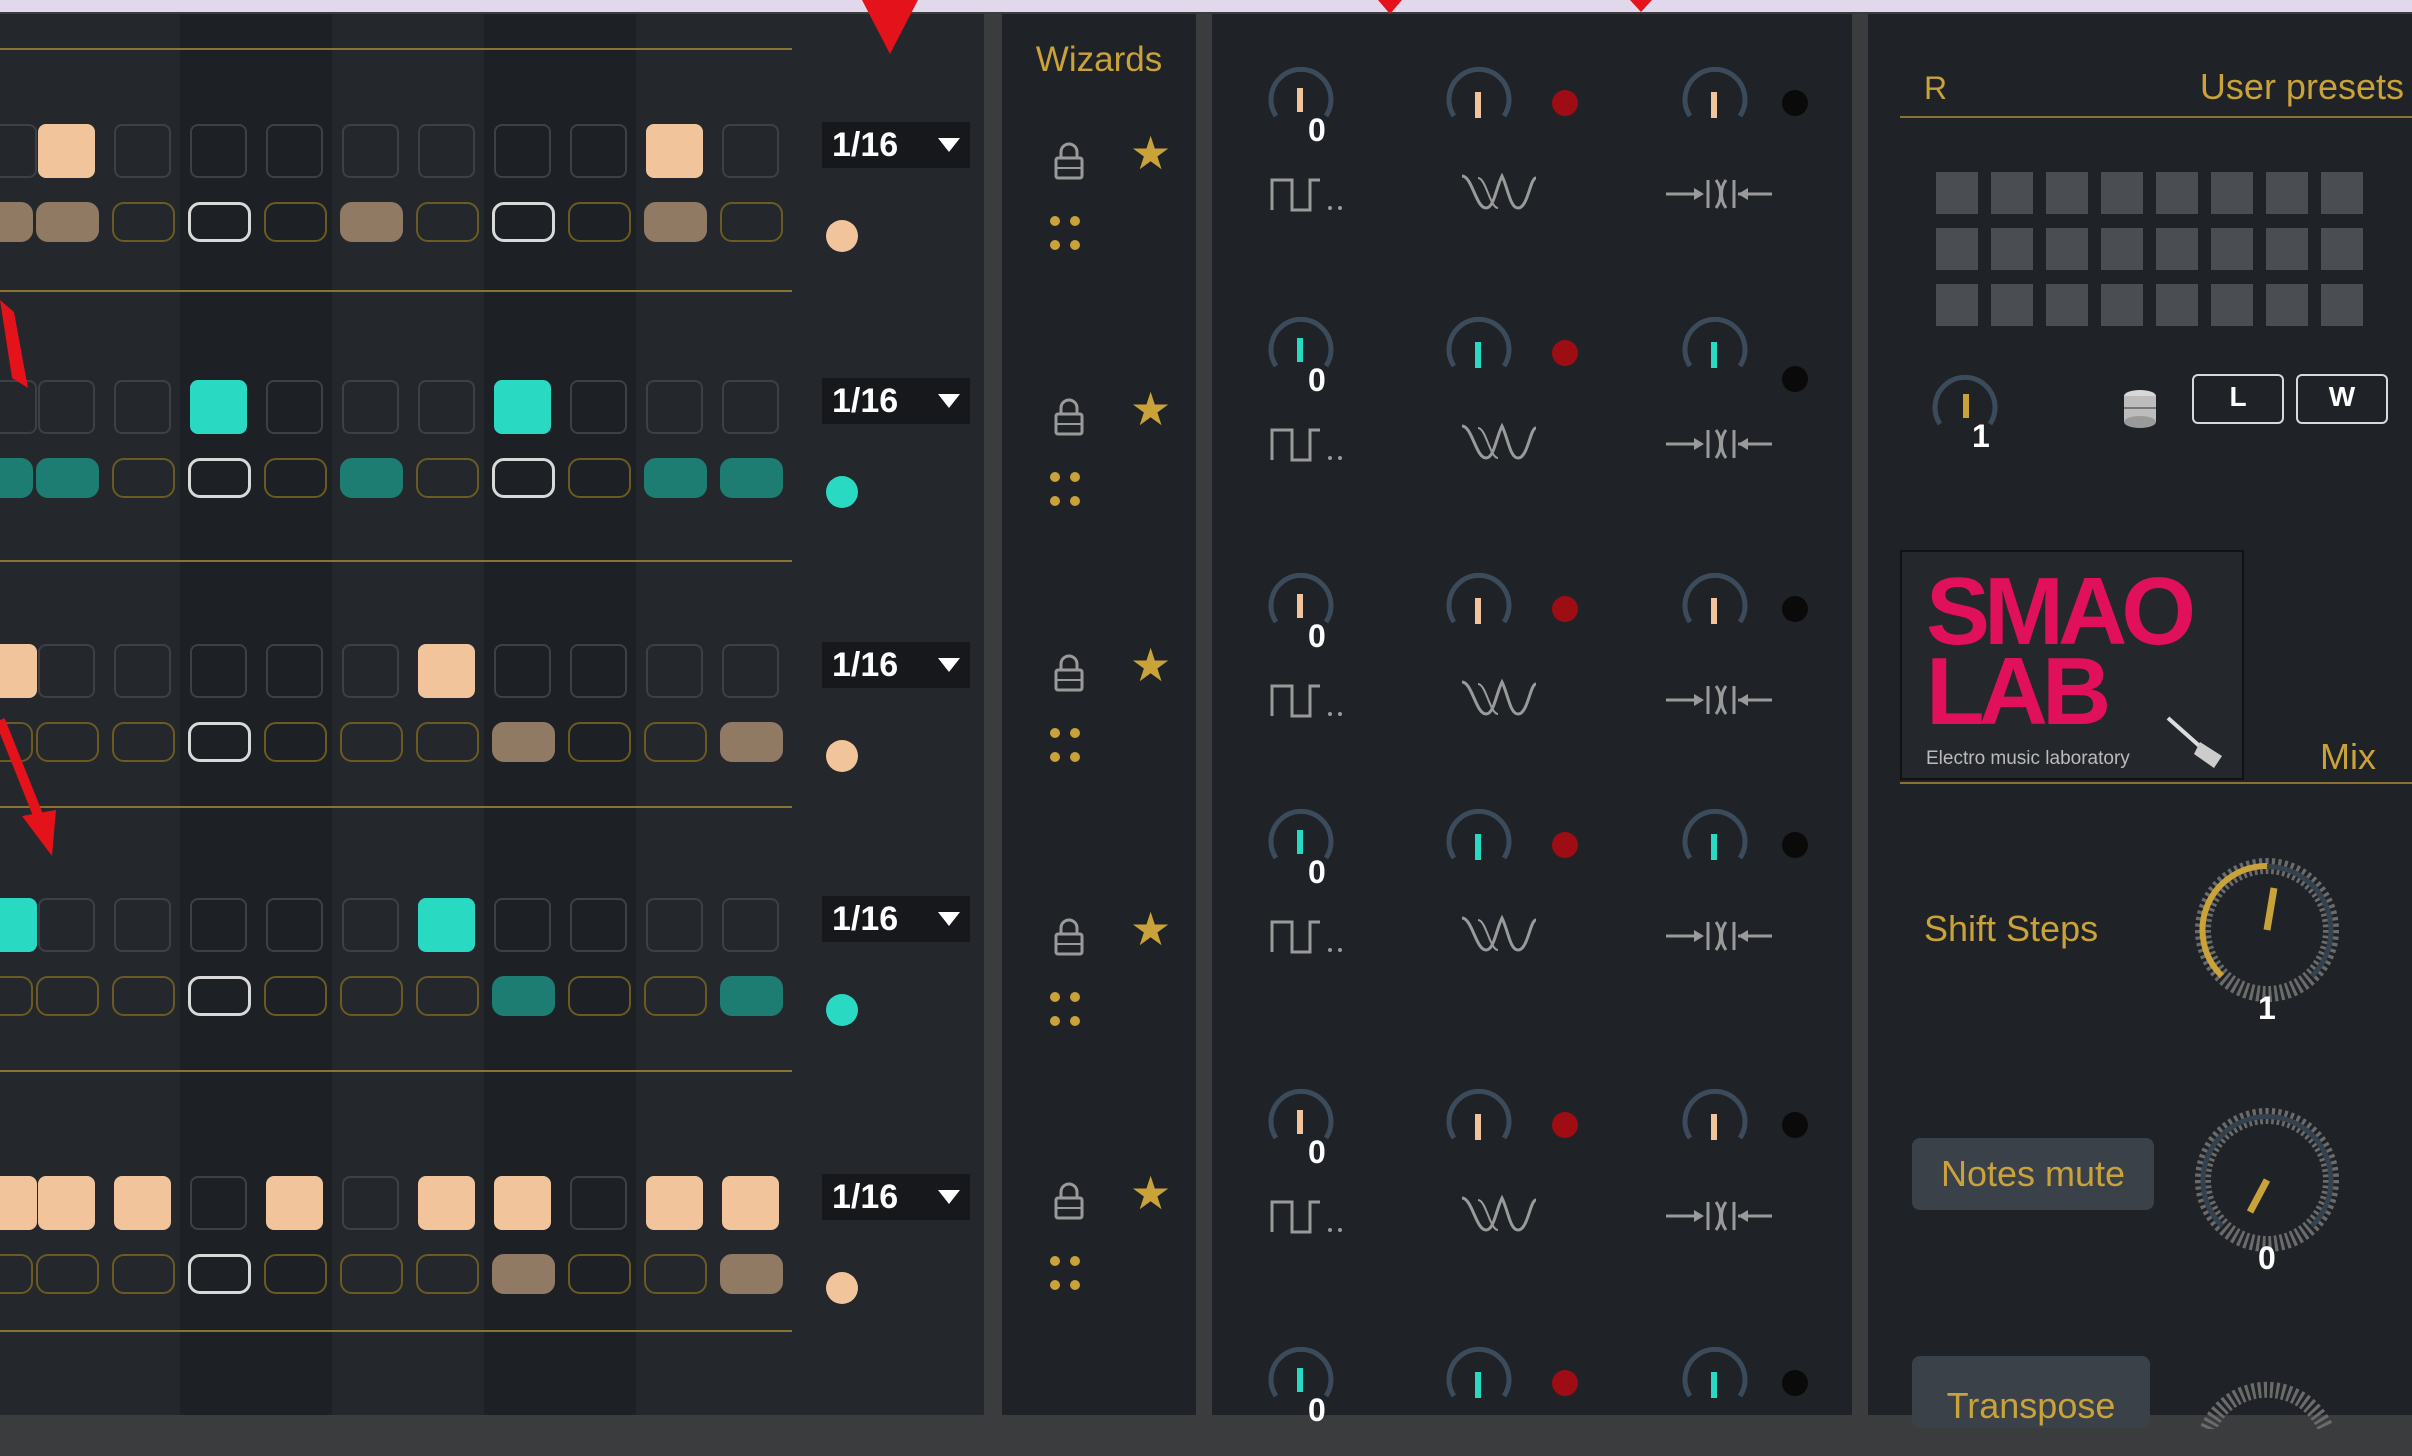 The image size is (2412, 1456). What do you see at coordinates (2267, 933) in the screenshot?
I see `shift-steps-knob` at bounding box center [2267, 933].